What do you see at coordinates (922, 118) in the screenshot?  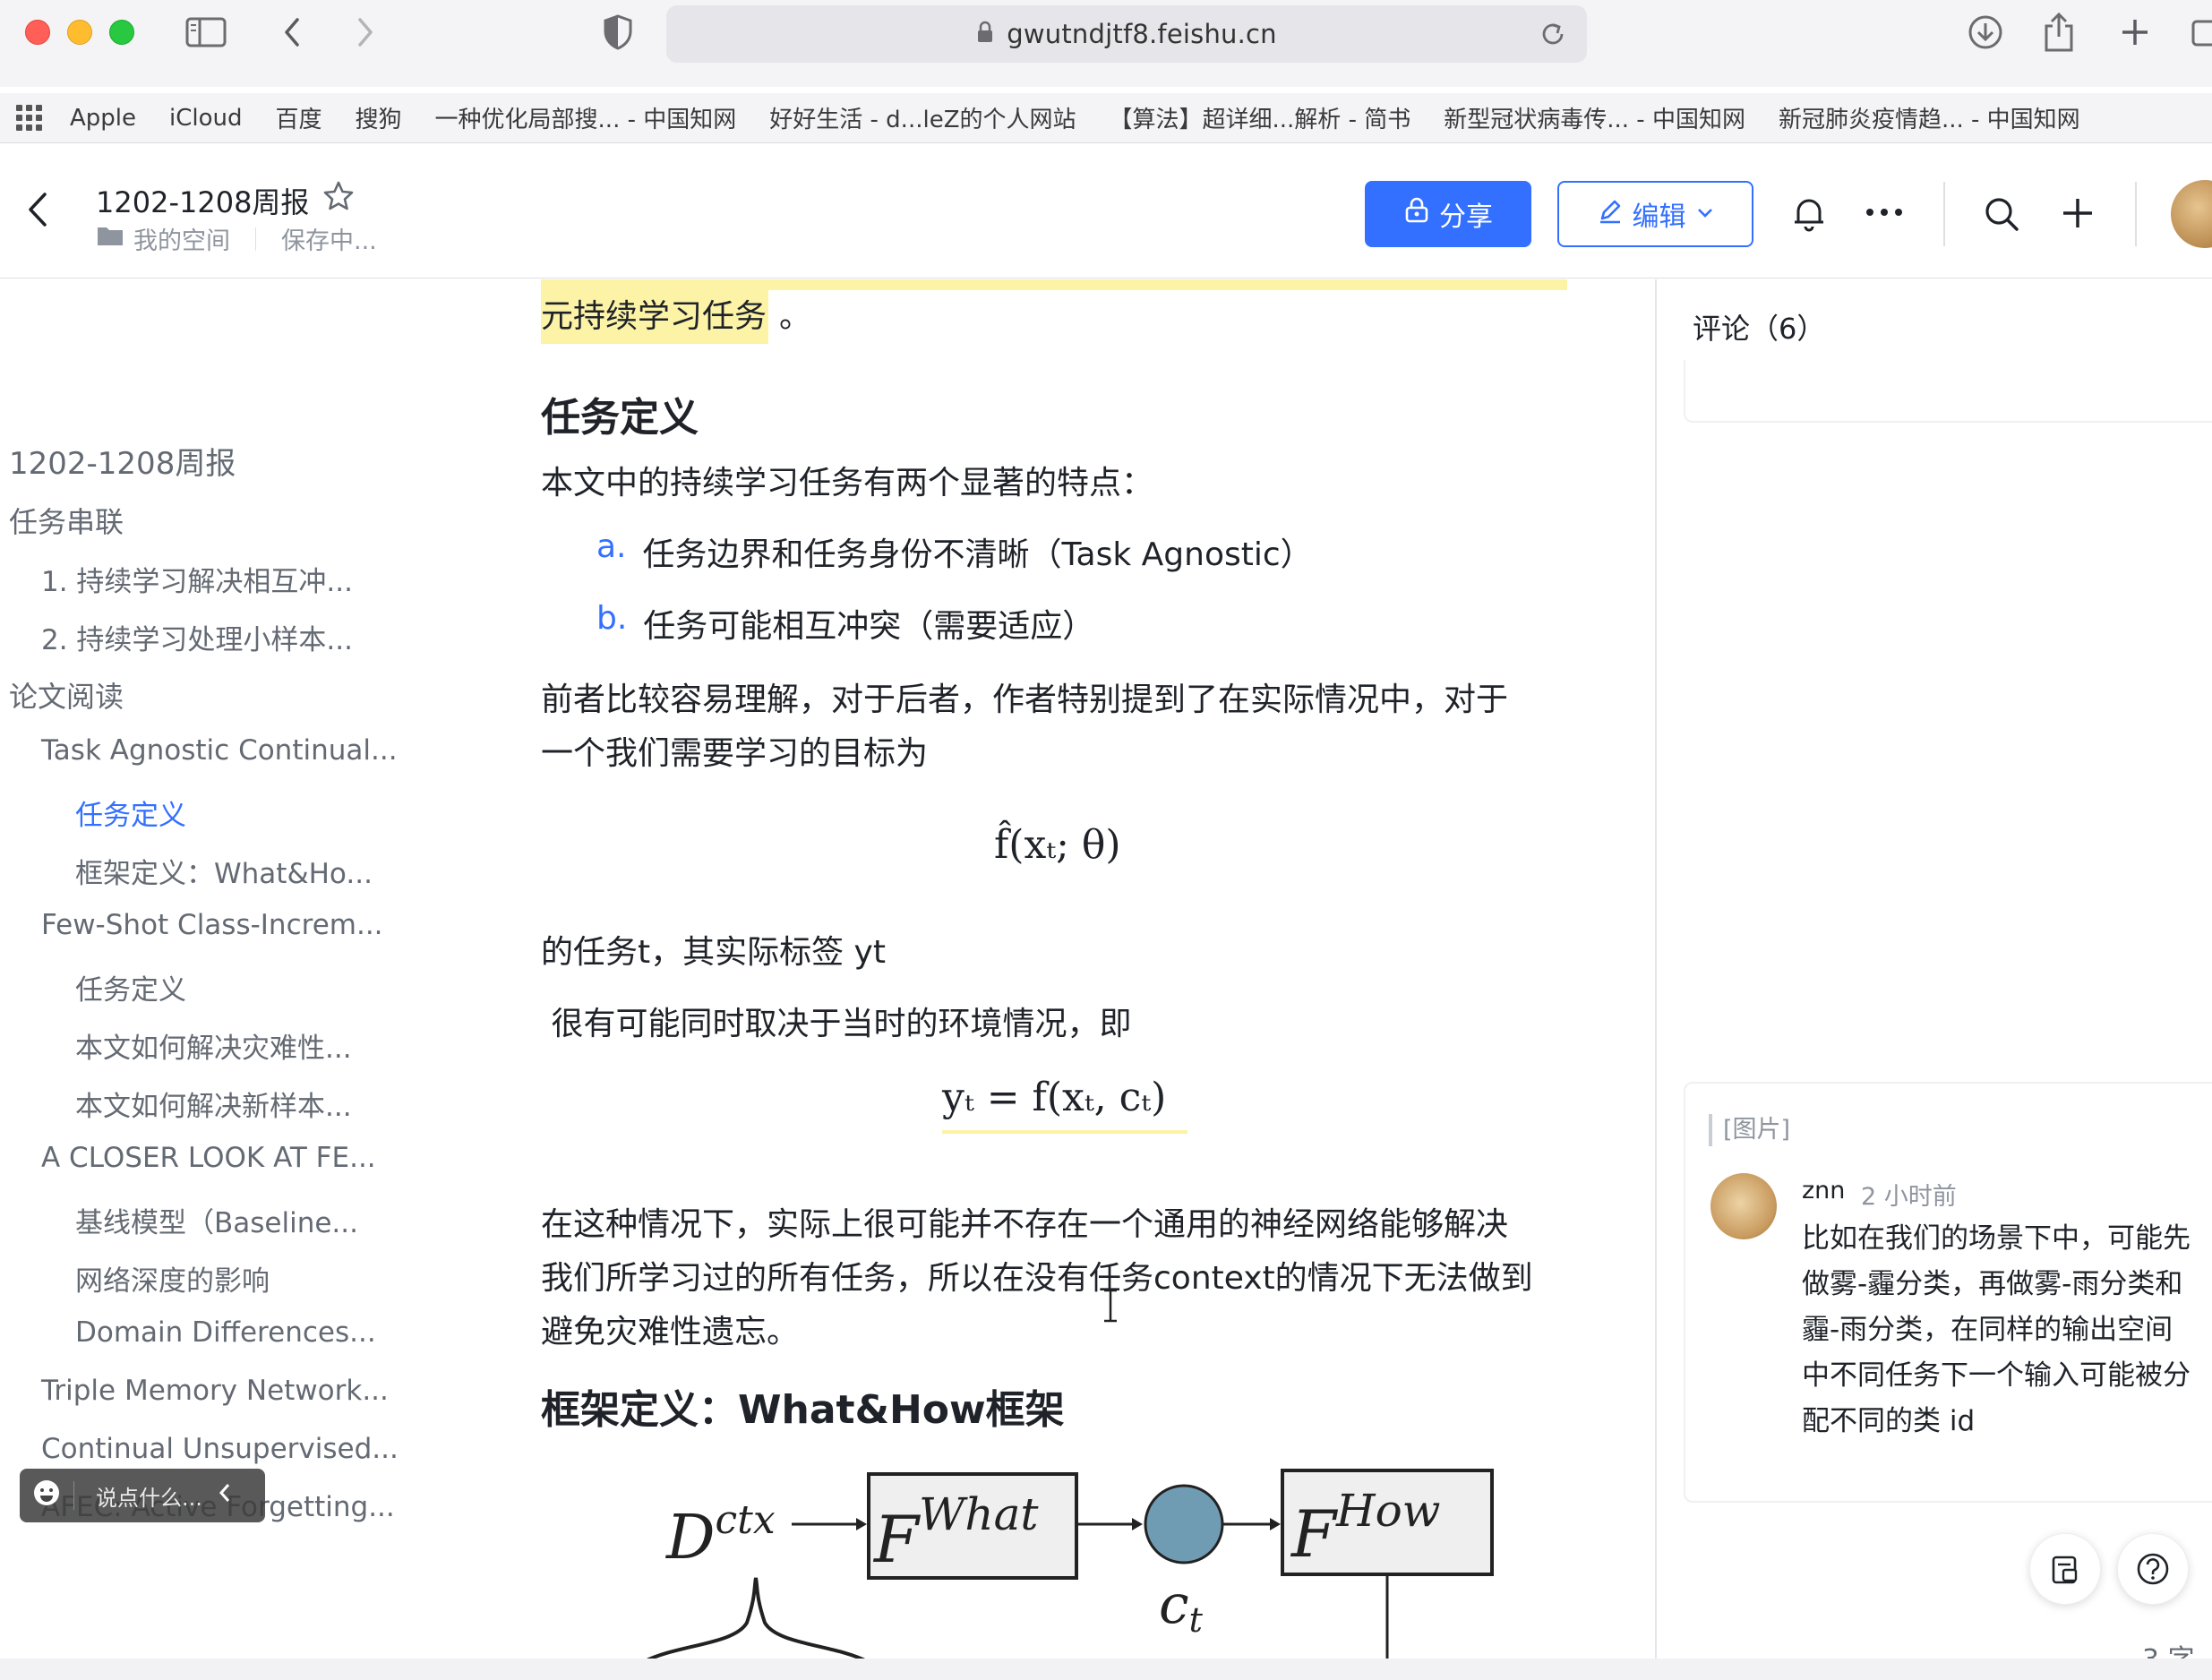 I see `bookmark-item: 好好生活 - d...leZ的个人网站` at bounding box center [922, 118].